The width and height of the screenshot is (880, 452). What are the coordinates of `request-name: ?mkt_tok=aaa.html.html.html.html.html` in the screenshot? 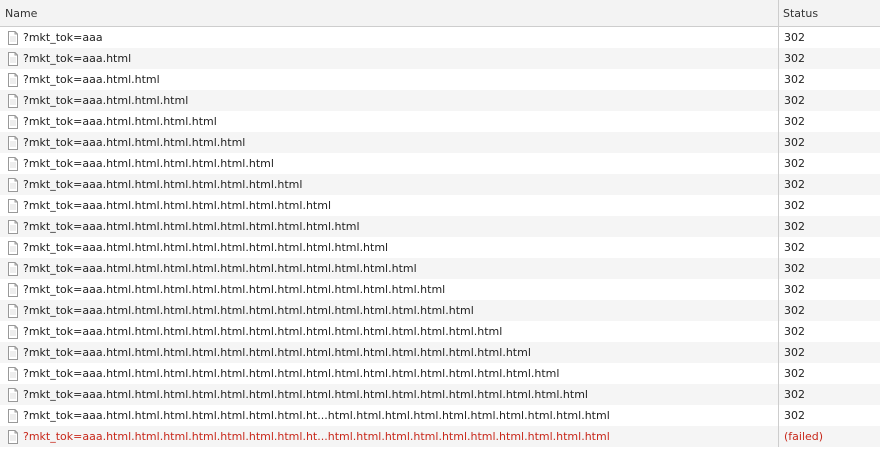 It's located at (134, 142).